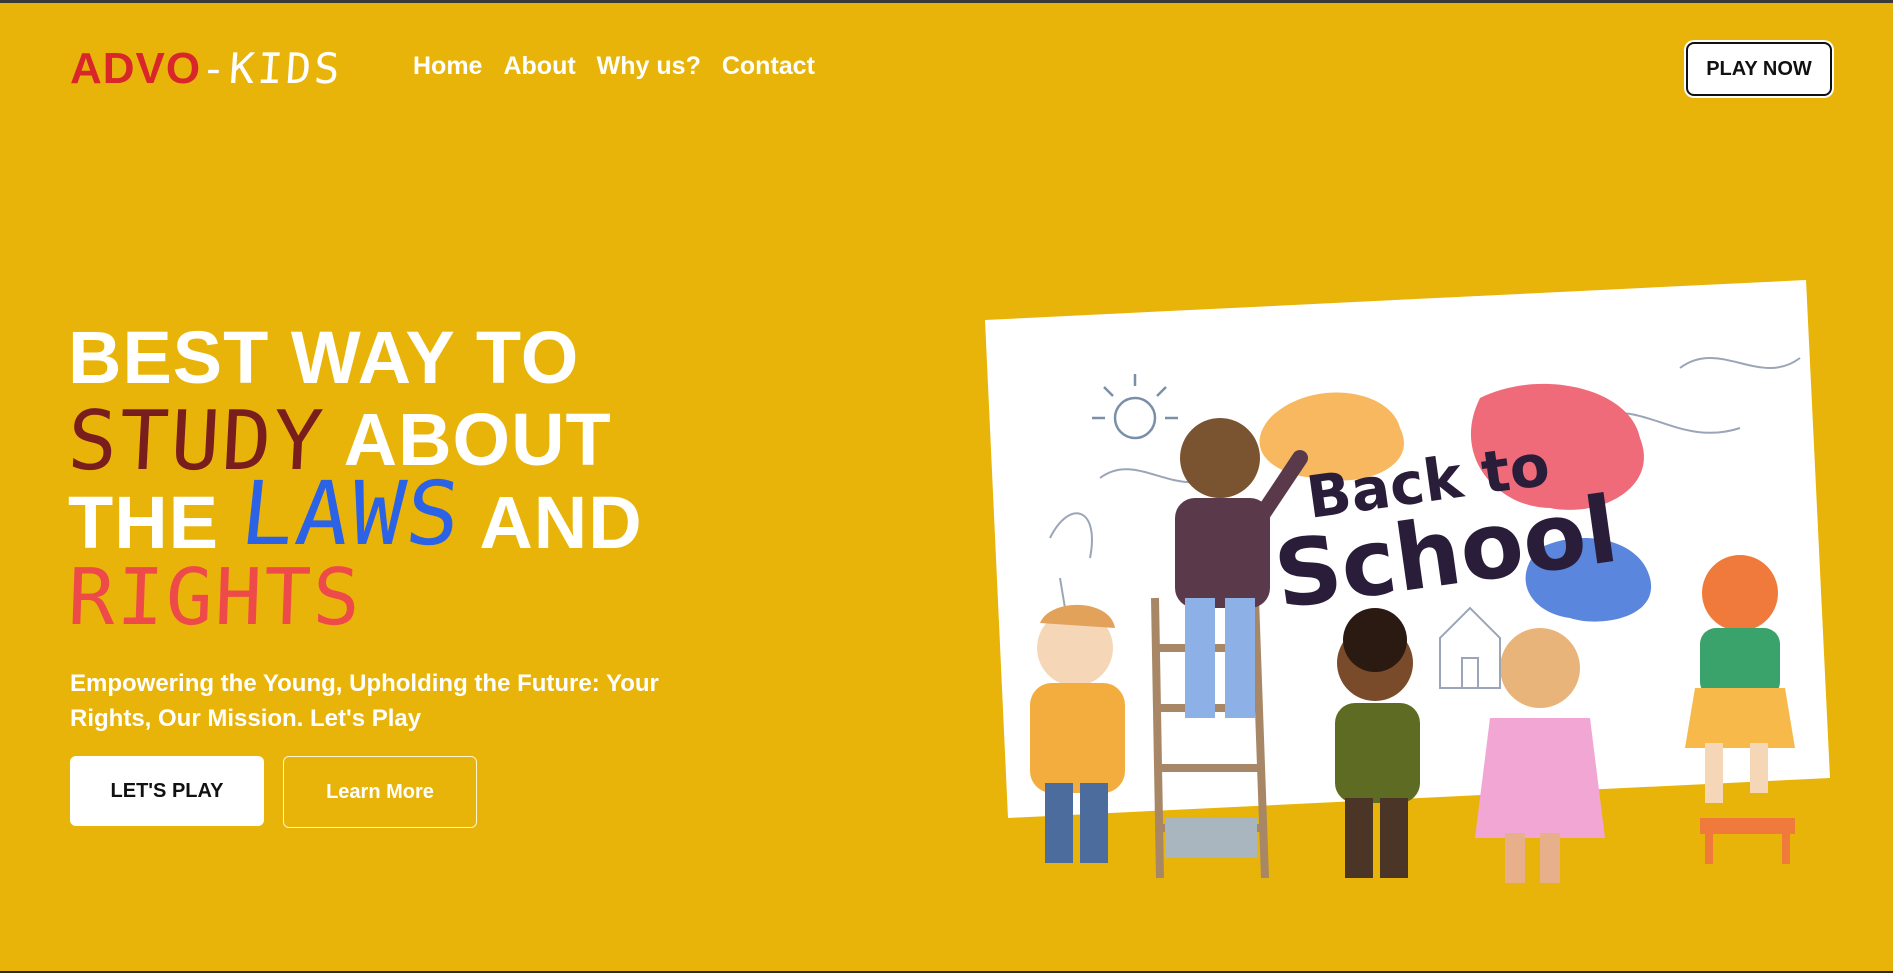 Image resolution: width=1893 pixels, height=973 pixels. I want to click on brand-logo: ADVO -KIDS, so click(207, 69).